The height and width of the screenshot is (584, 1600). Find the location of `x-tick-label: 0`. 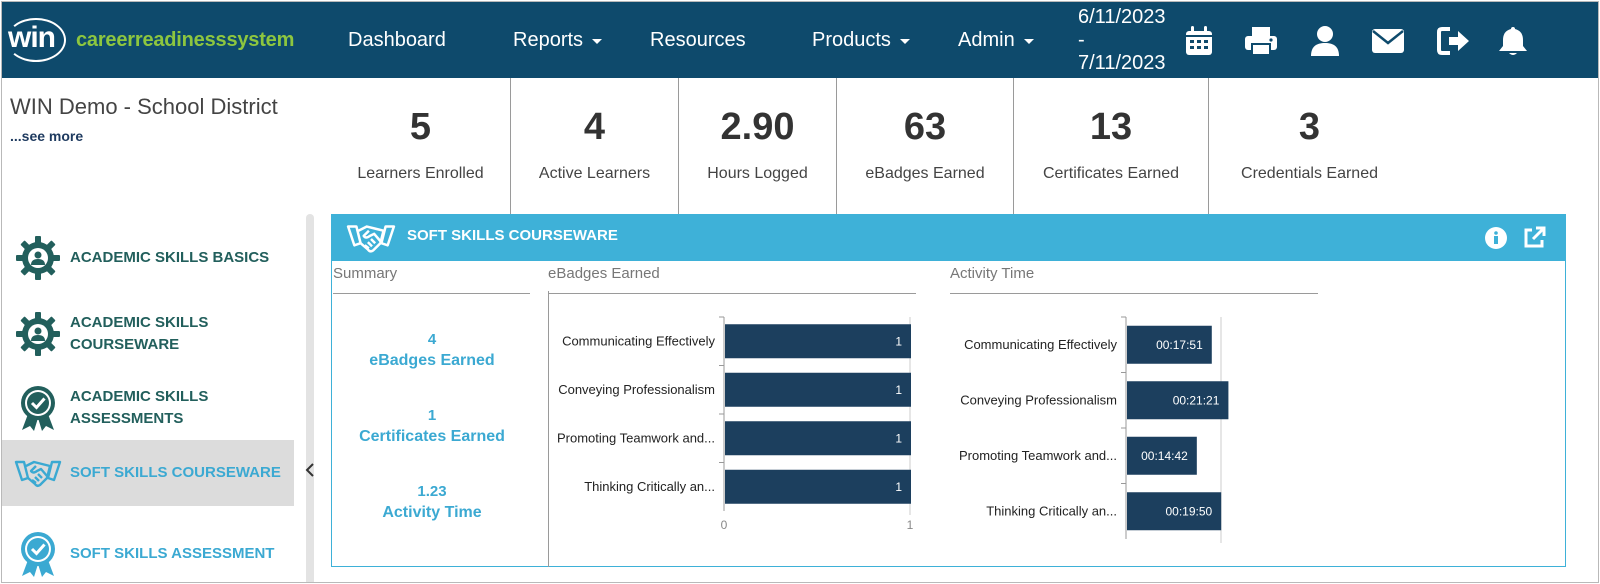

x-tick-label: 0 is located at coordinates (724, 525).